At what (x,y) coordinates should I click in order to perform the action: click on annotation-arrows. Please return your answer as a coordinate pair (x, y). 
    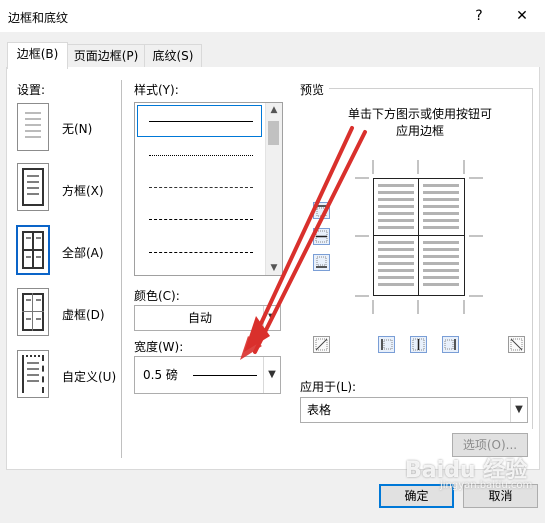
    Looking at the image, I should click on (303, 243).